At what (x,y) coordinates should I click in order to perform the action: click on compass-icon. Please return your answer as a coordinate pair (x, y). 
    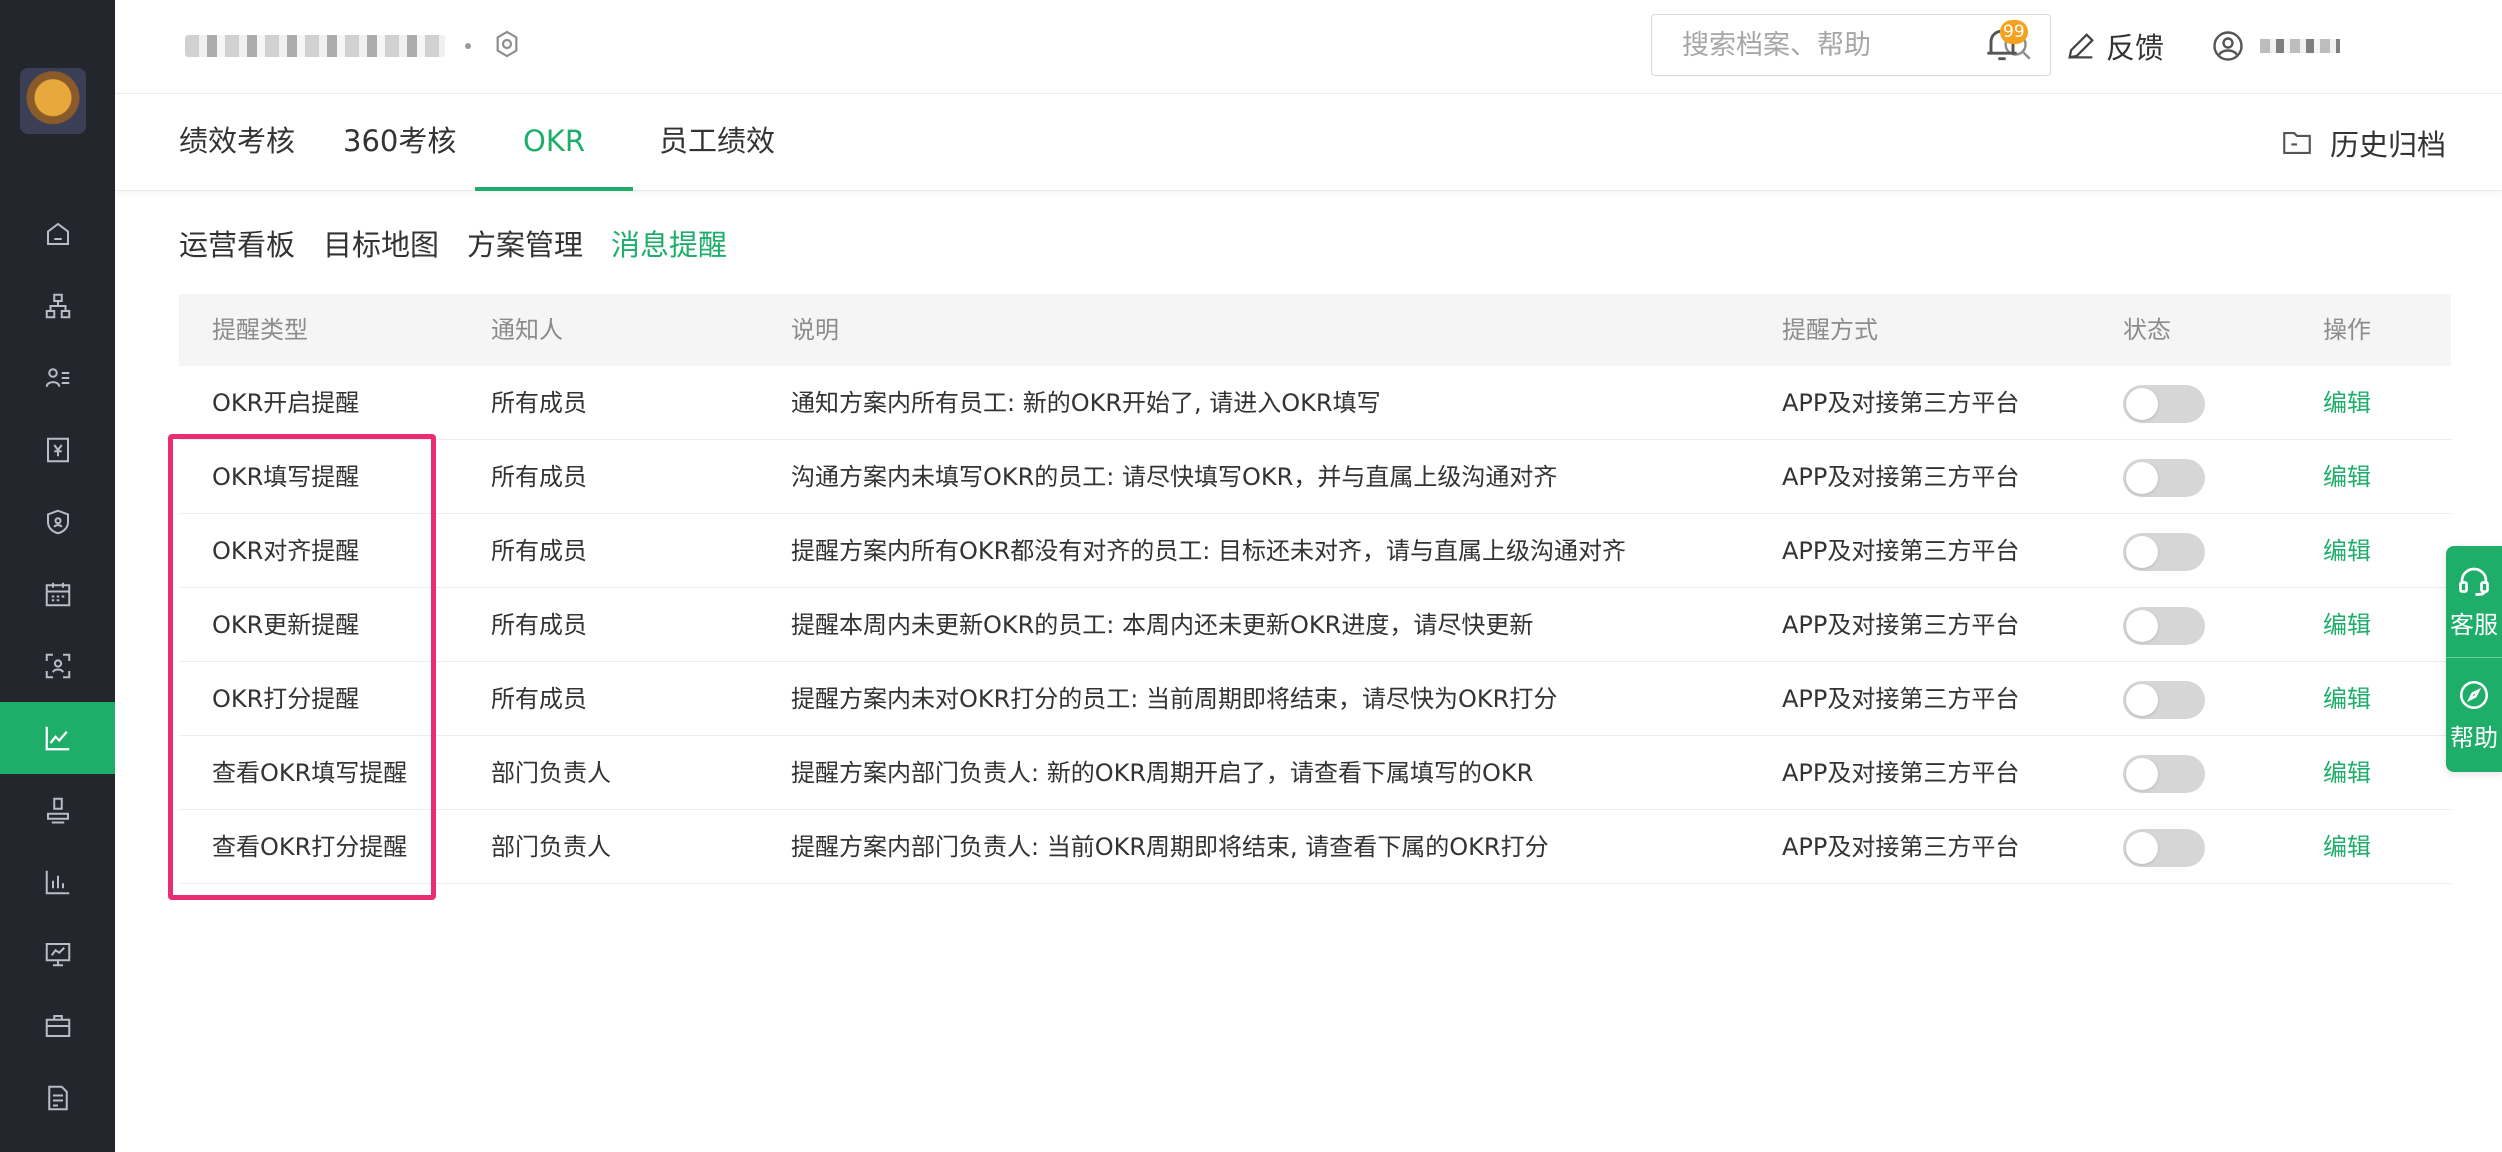
    Looking at the image, I should click on (2474, 694).